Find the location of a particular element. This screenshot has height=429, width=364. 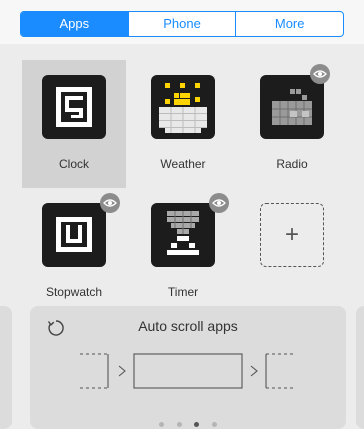

app-clock: Clock is located at coordinates (74, 124).